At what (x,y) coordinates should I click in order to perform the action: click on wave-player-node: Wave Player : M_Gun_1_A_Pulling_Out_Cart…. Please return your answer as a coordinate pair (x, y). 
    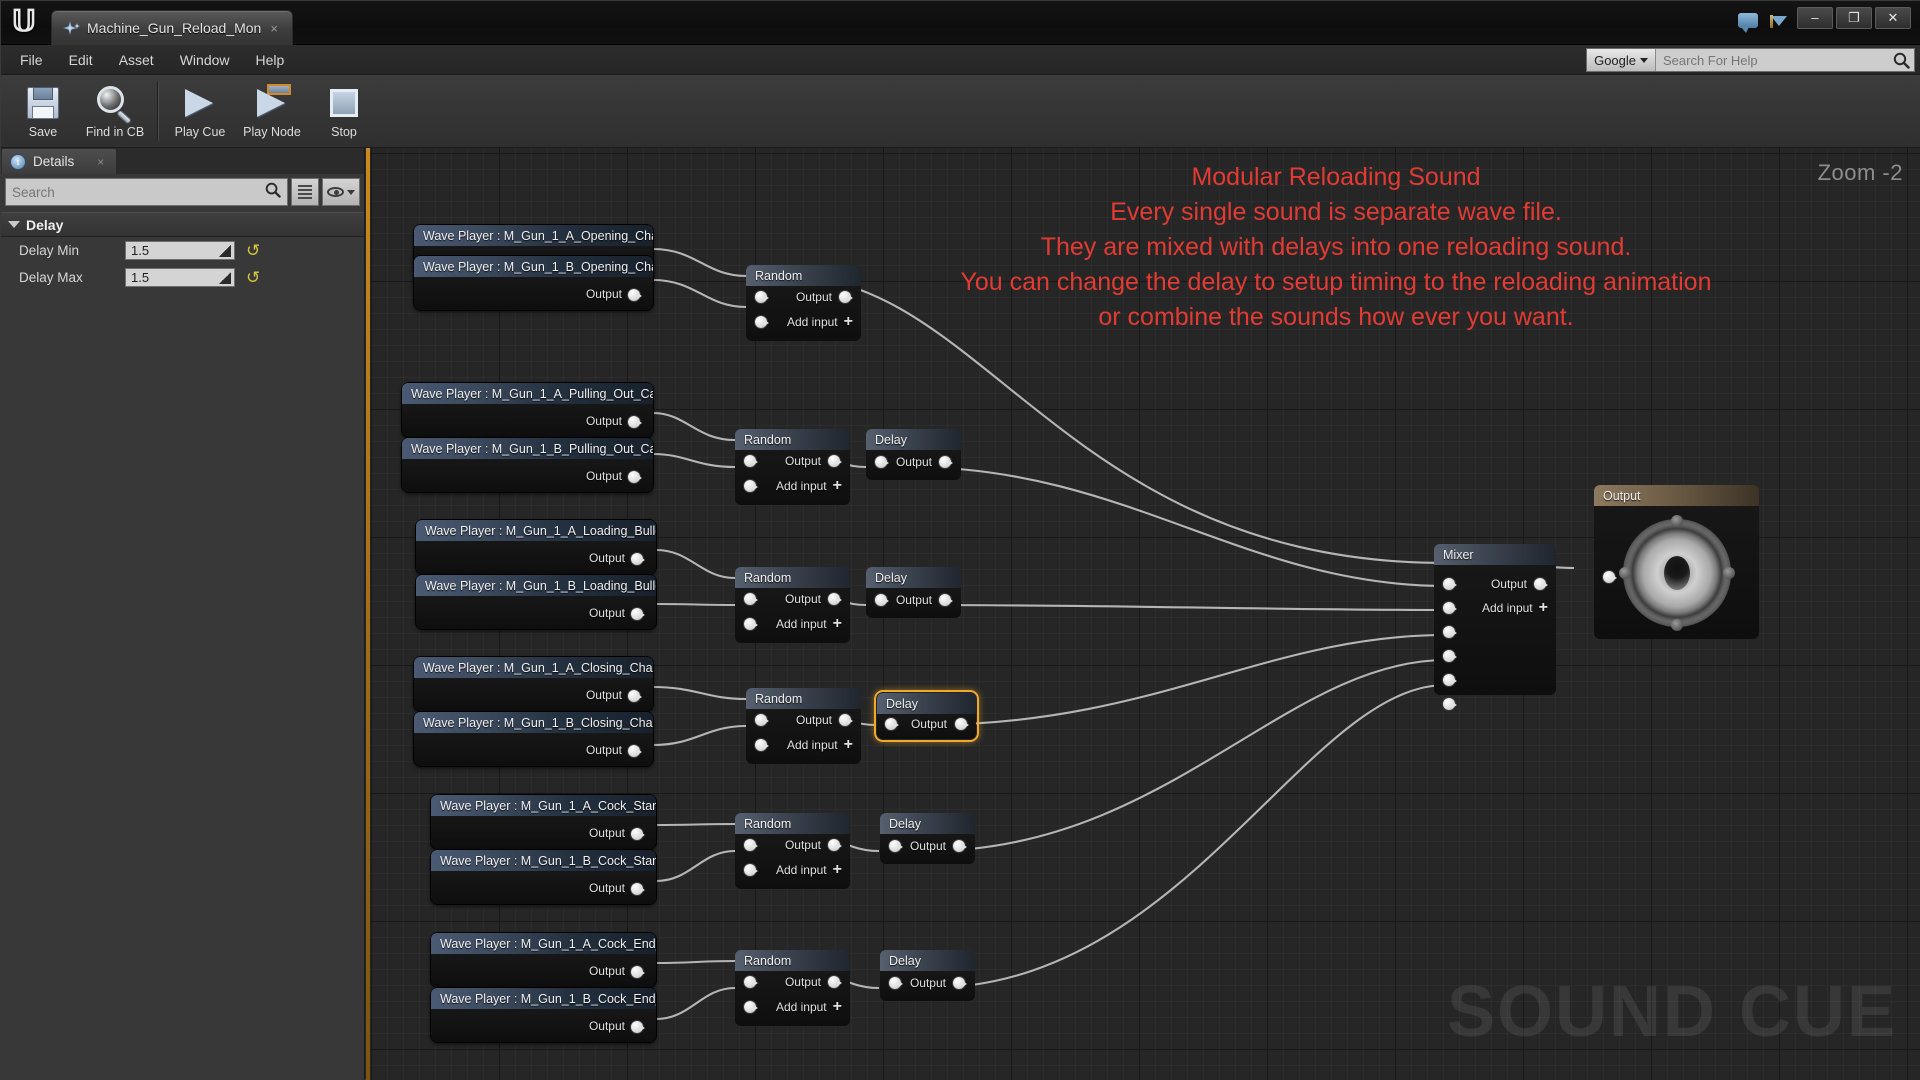
    Looking at the image, I should click on (527, 410).